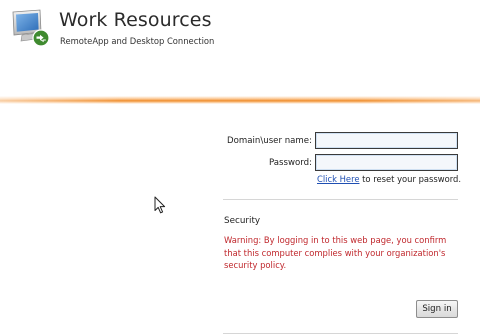 This screenshot has width=480, height=336. I want to click on username-label: Domain\user name:, so click(269, 141).